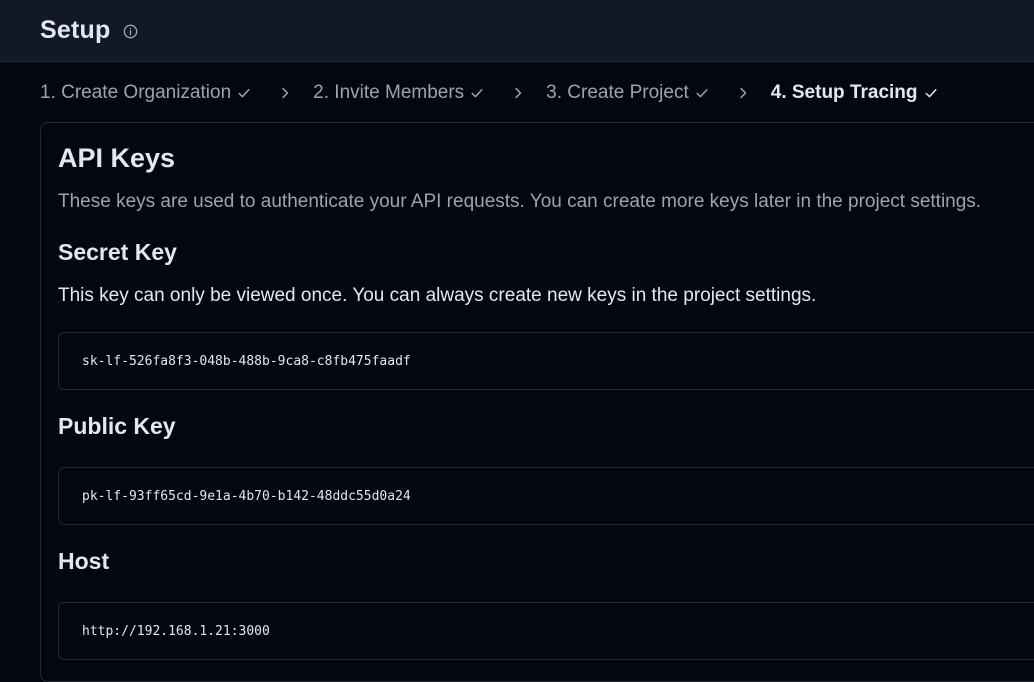 Image resolution: width=1034 pixels, height=682 pixels. I want to click on page-header: Setup, so click(517, 31).